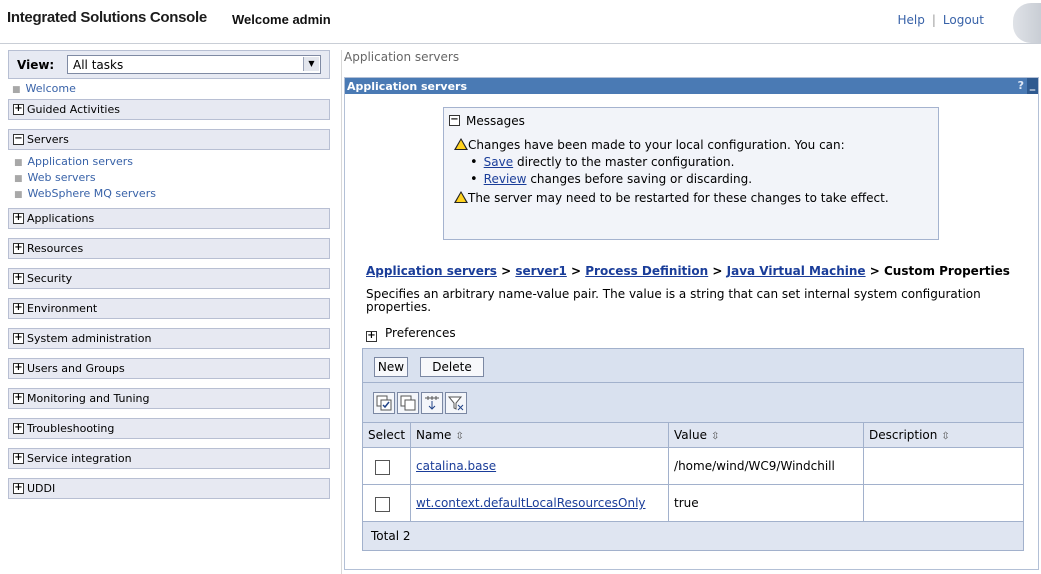 The image size is (1041, 574). Describe the element at coordinates (107, 17) in the screenshot. I see `app-title: Integrated Solutions Console` at that location.